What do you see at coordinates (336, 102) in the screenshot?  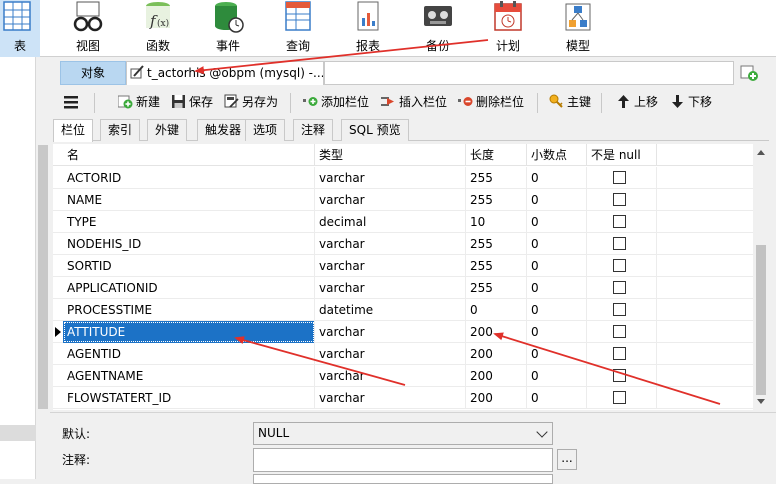 I see `add-field-button: 添加栏位` at bounding box center [336, 102].